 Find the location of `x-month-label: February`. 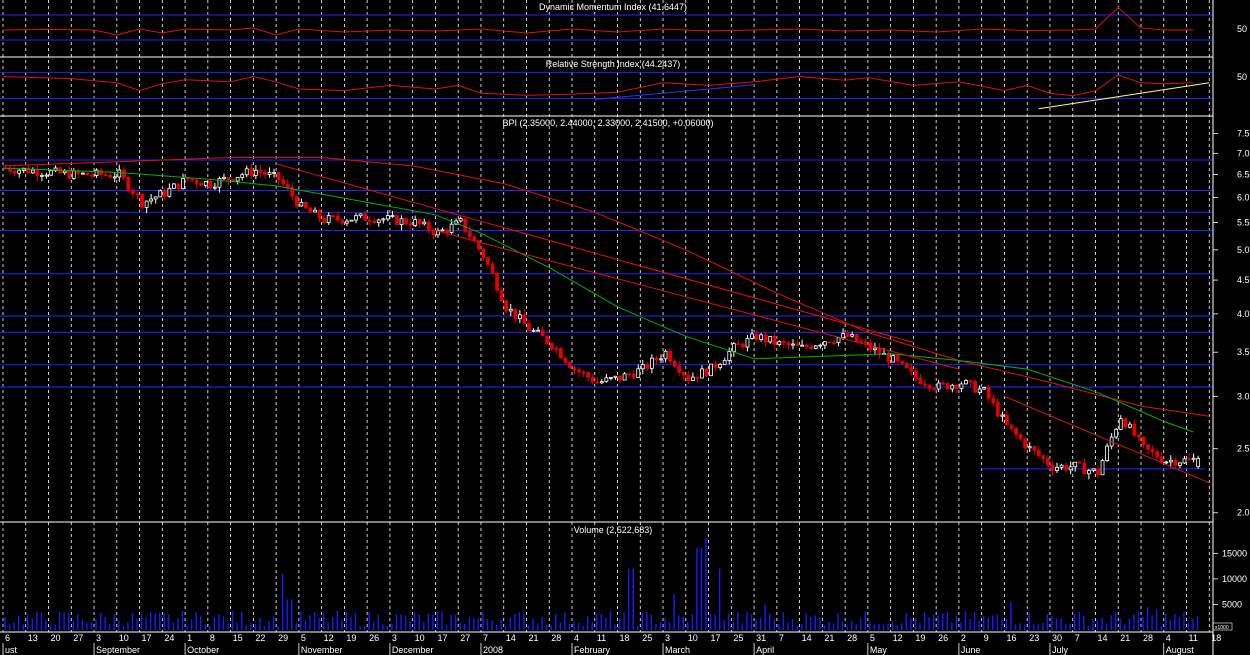

x-month-label: February is located at coordinates (592, 650).